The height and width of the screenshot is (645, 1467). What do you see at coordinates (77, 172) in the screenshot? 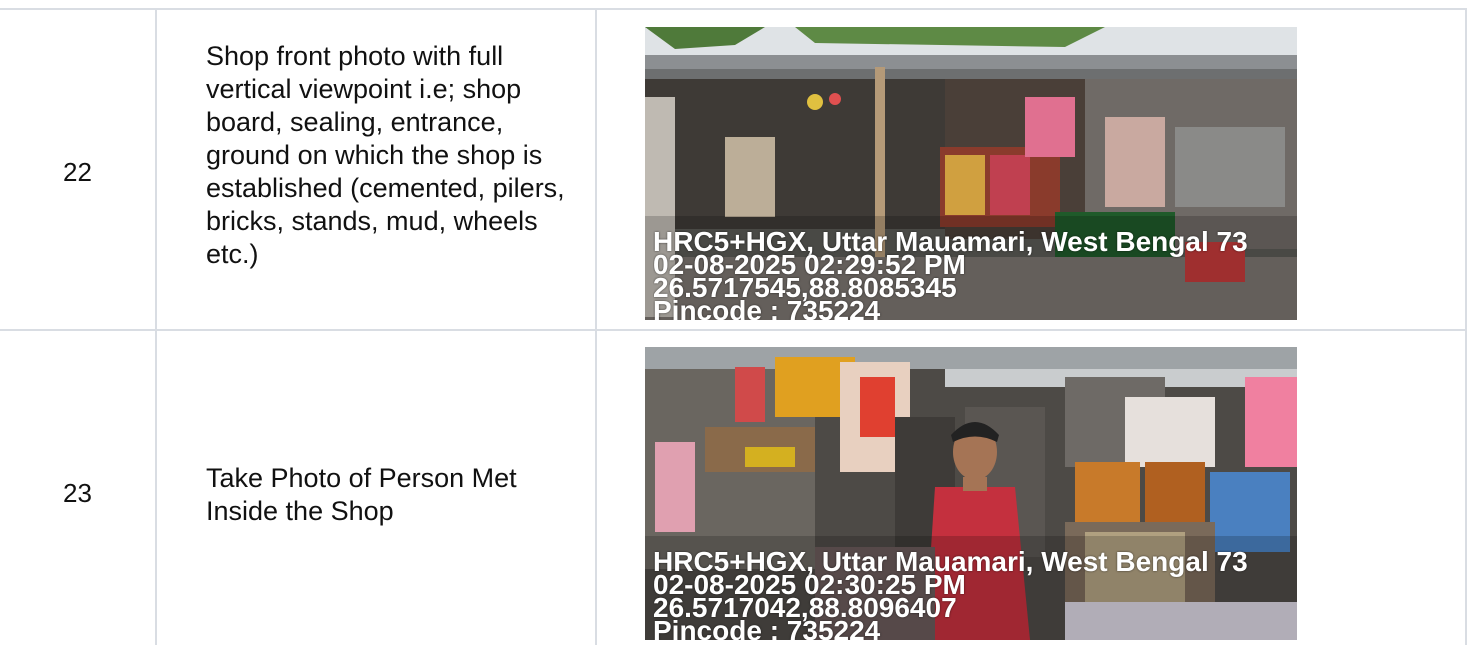
I see `row-number: 22` at bounding box center [77, 172].